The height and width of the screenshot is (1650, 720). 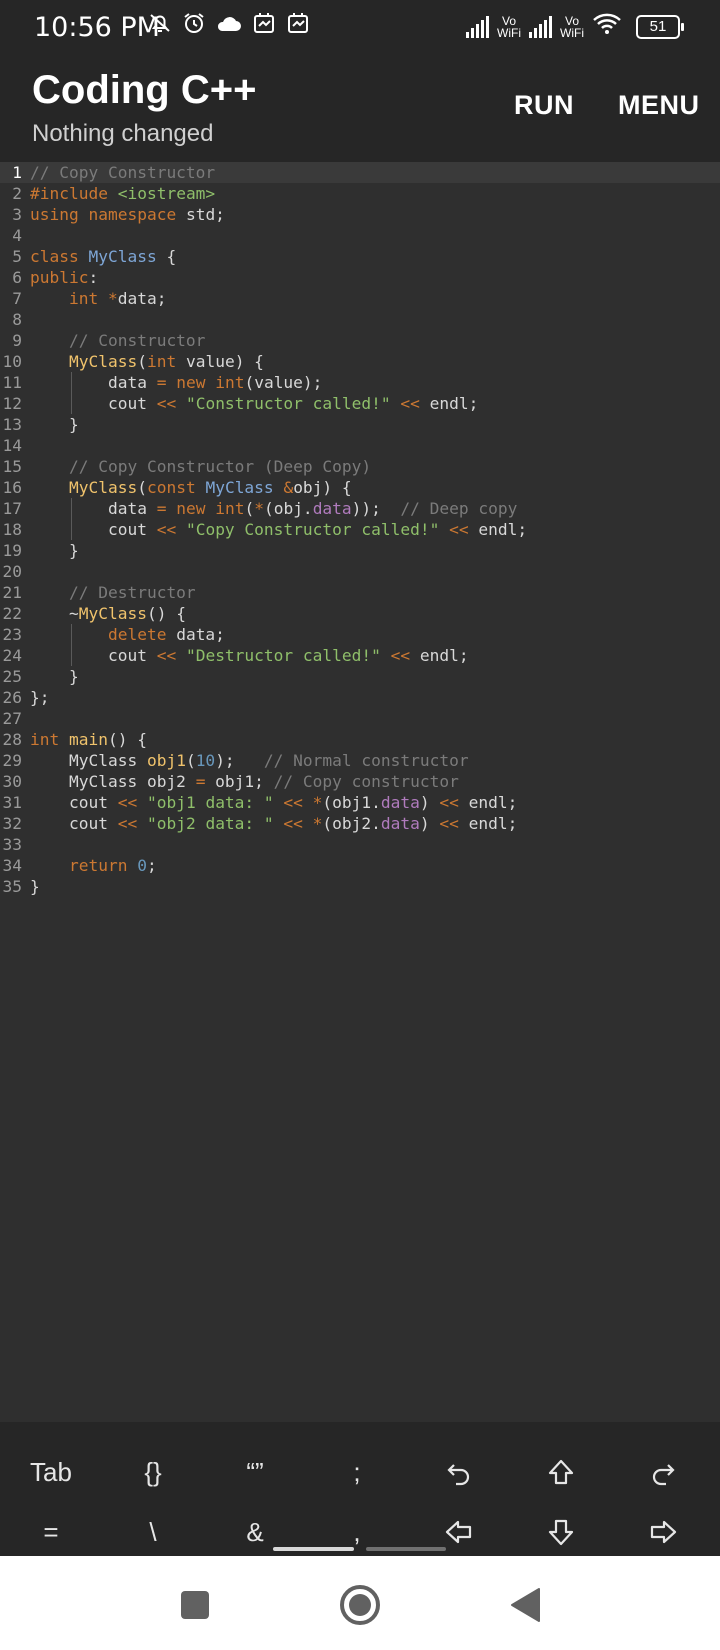 What do you see at coordinates (195, 1605) in the screenshot?
I see `recents-button` at bounding box center [195, 1605].